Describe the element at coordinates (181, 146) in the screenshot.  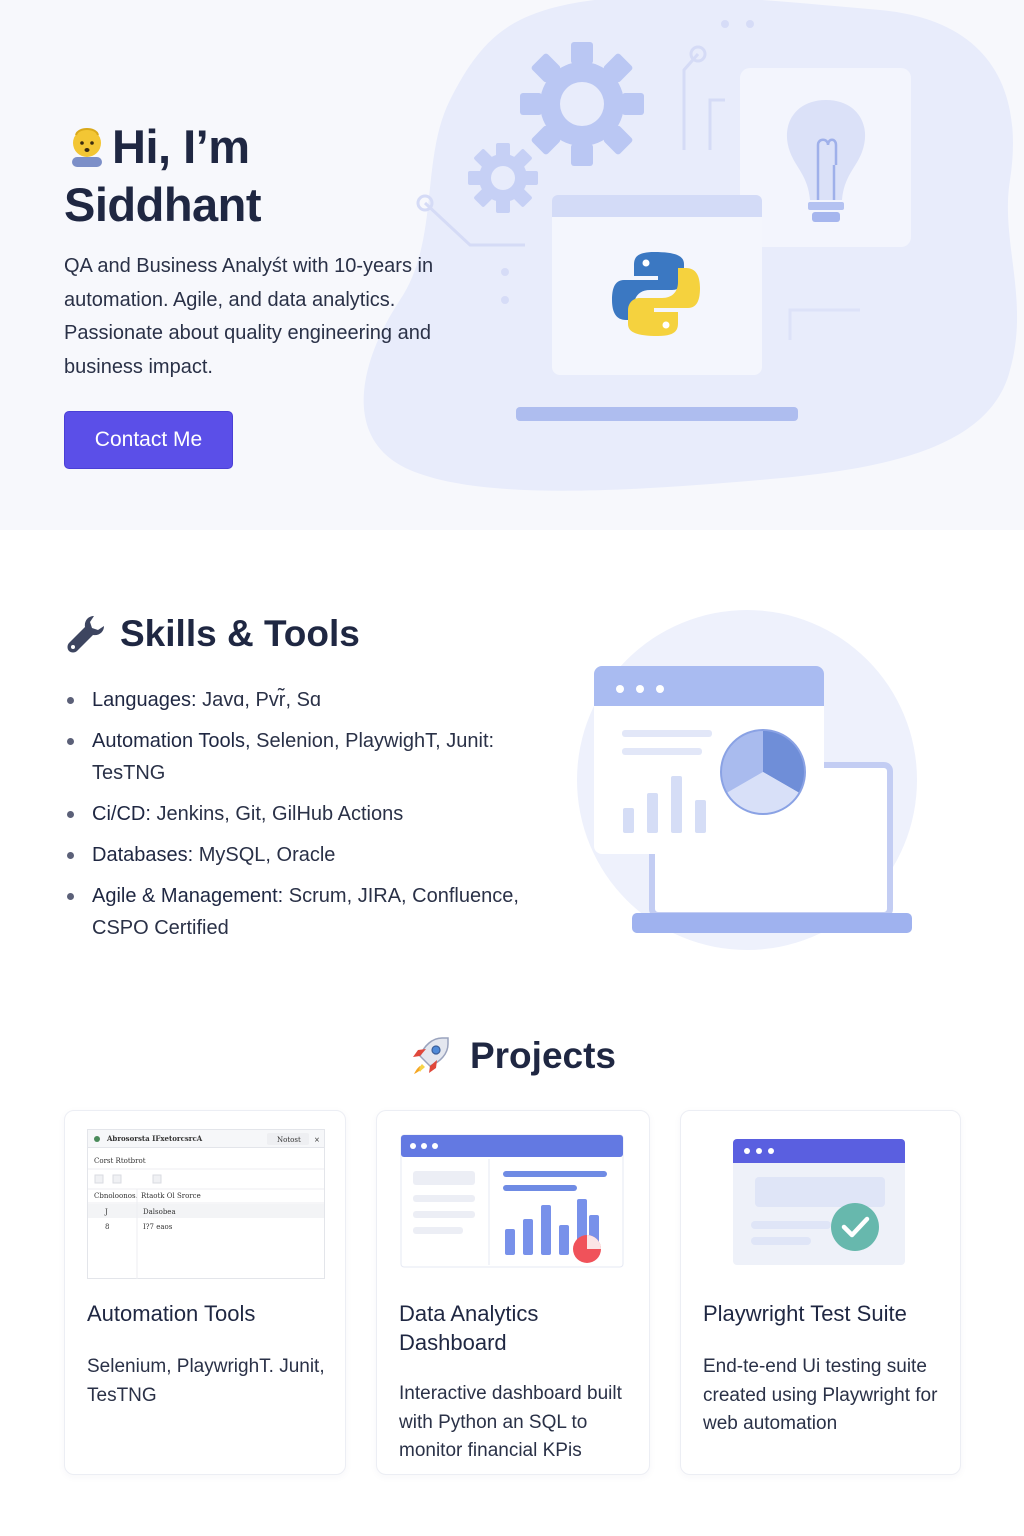
I see `hero-greeting: Hi, I’m` at that location.